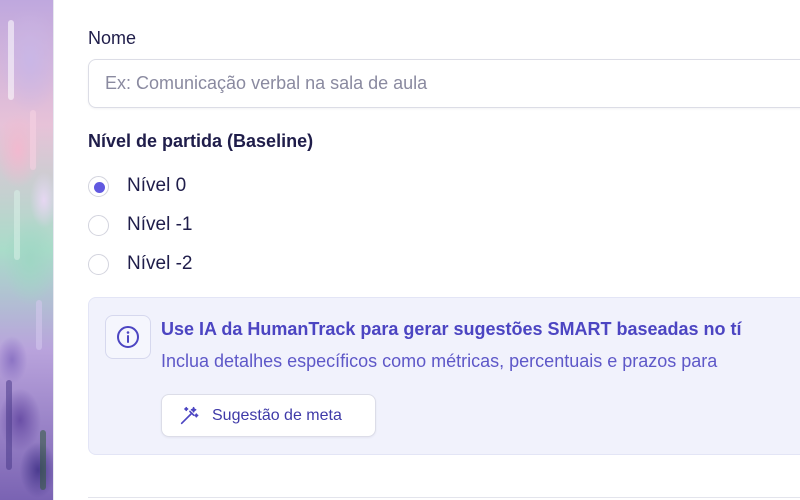  I want to click on radio-button-checked, so click(98, 186).